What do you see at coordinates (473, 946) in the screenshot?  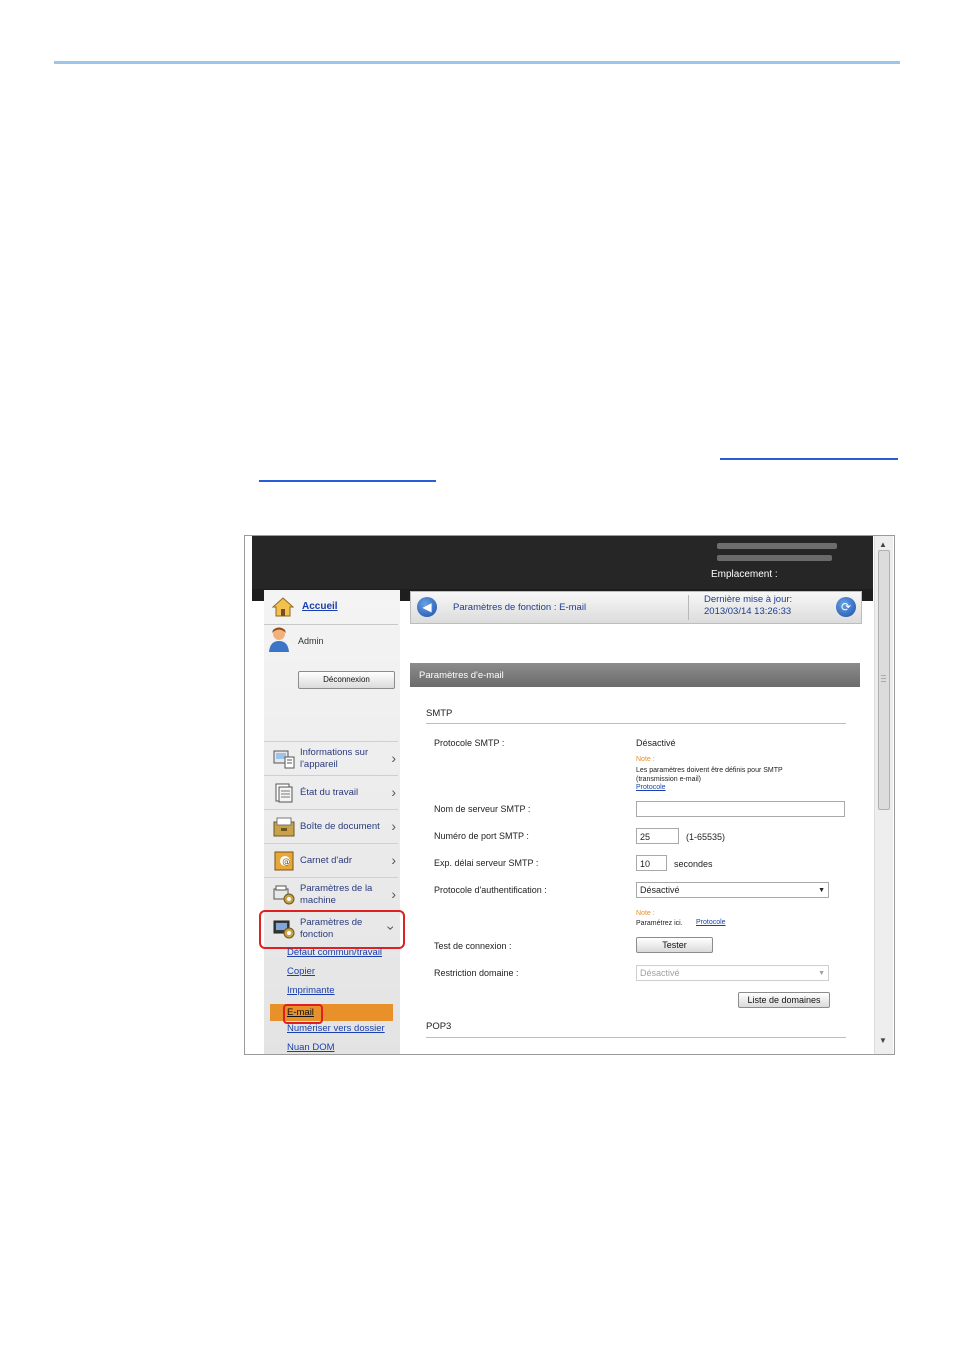 I see `connection-test-label: Test de connexion :` at bounding box center [473, 946].